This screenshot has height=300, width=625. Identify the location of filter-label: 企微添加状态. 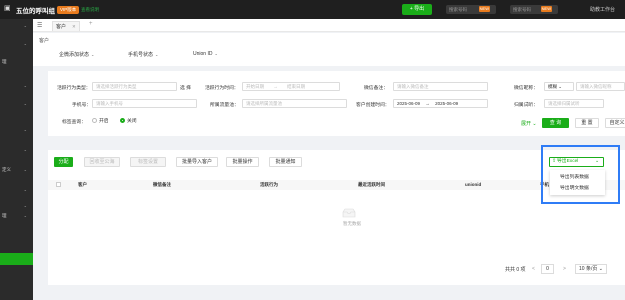
(74, 55).